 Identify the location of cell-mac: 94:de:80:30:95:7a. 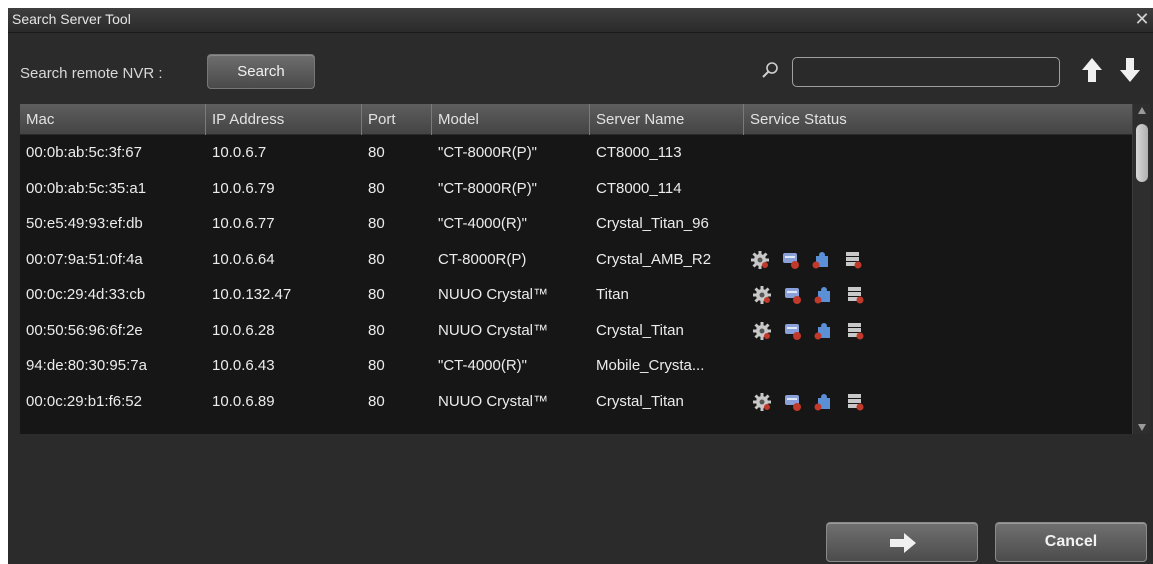
(86, 365).